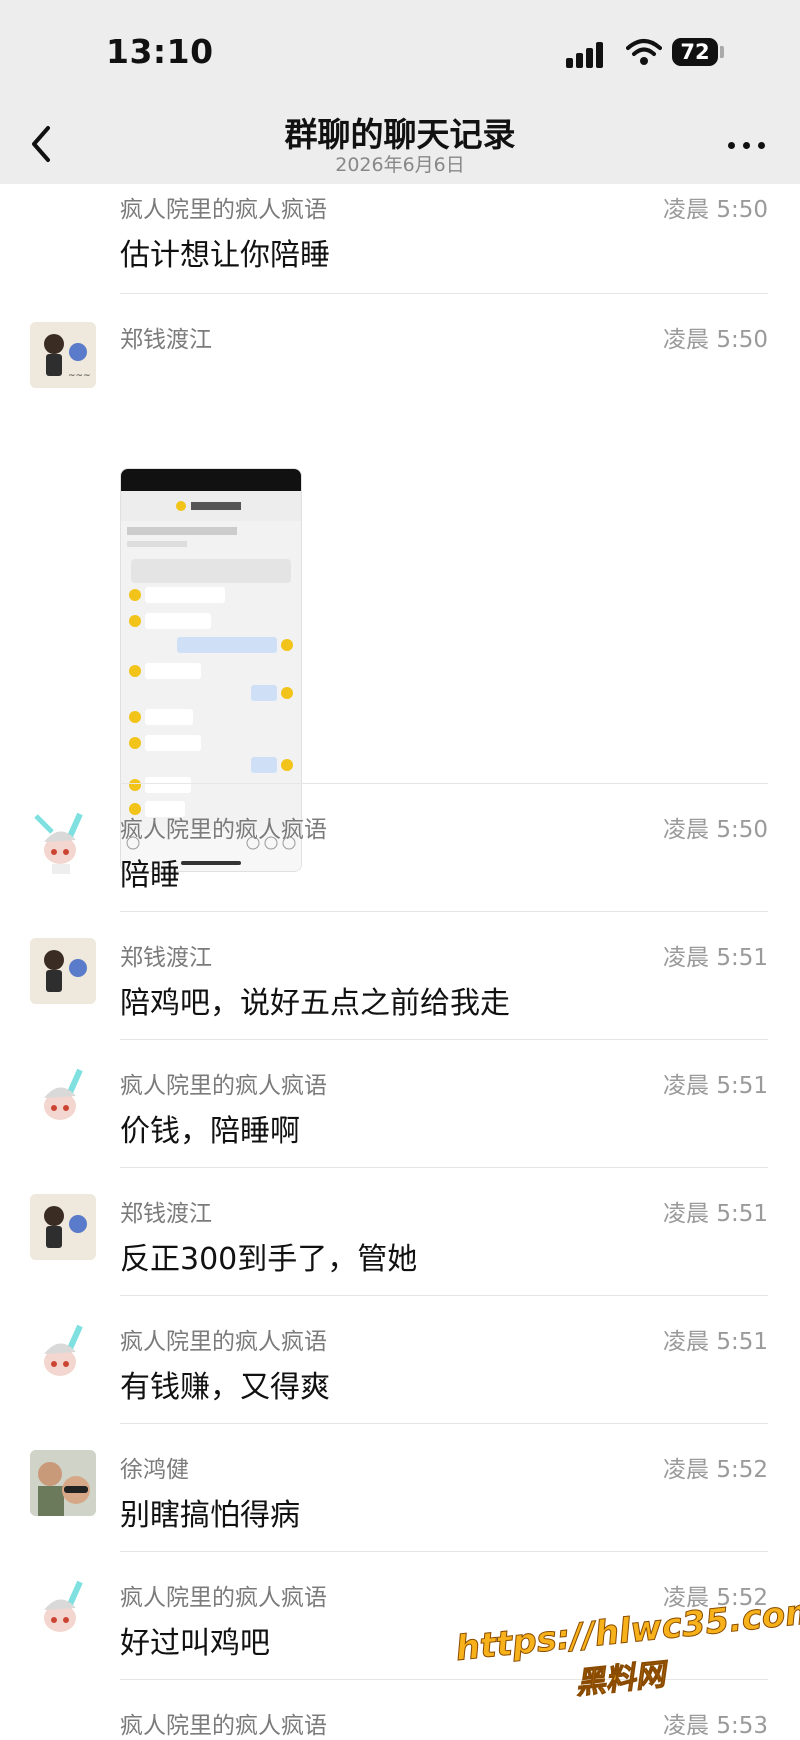  What do you see at coordinates (400, 976) in the screenshot?
I see `message-item: 郑钱渡江 凌晨 5:51 陪鸡吧，说好五点之前给我走` at bounding box center [400, 976].